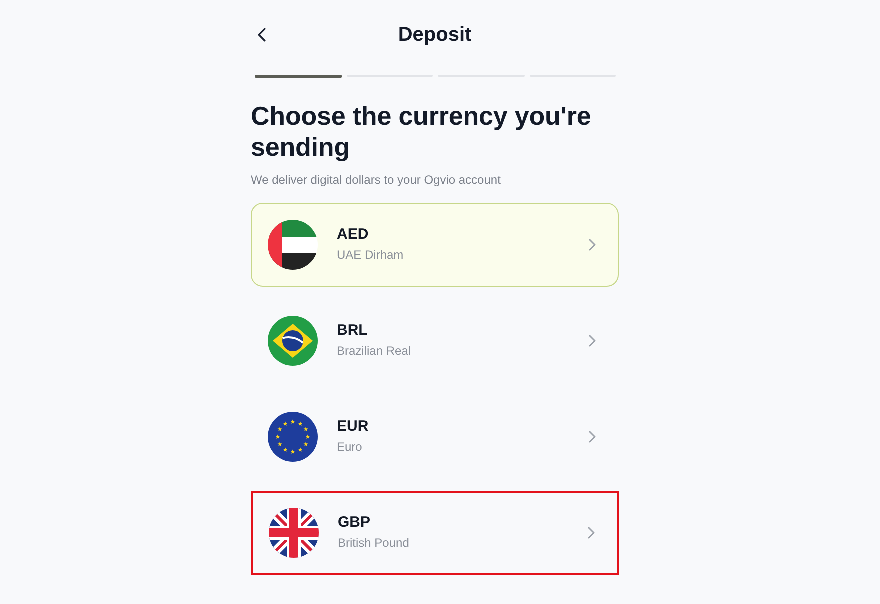 The image size is (880, 604). I want to click on eu-flag-icon, so click(293, 437).